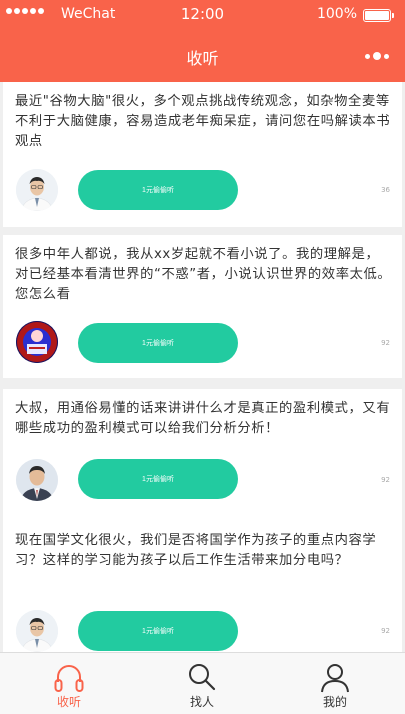 Image resolution: width=405 pixels, height=714 pixels. I want to click on tab-listen: 收听, so click(69, 683).